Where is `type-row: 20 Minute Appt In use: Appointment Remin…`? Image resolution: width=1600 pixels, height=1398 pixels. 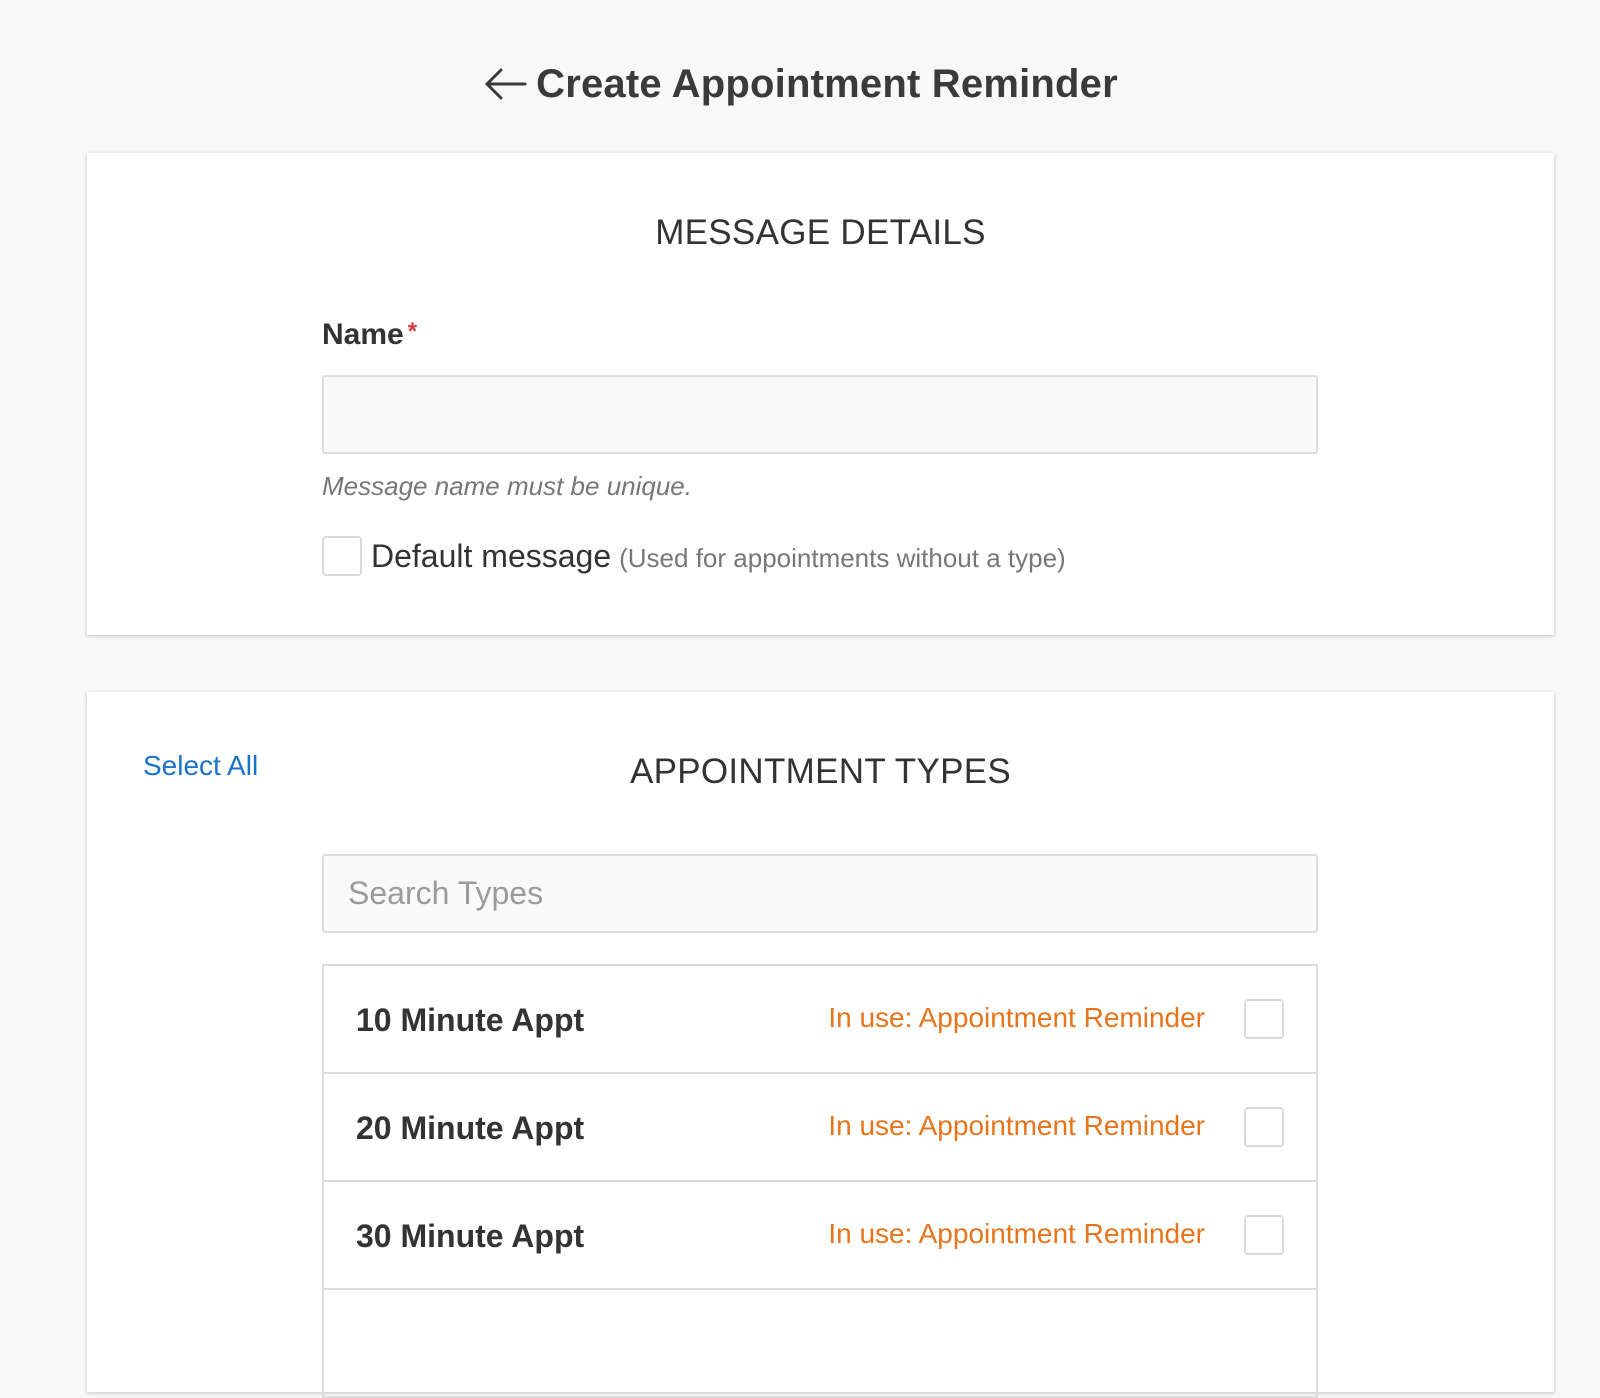 type-row: 20 Minute Appt In use: Appointment Remin… is located at coordinates (820, 1128).